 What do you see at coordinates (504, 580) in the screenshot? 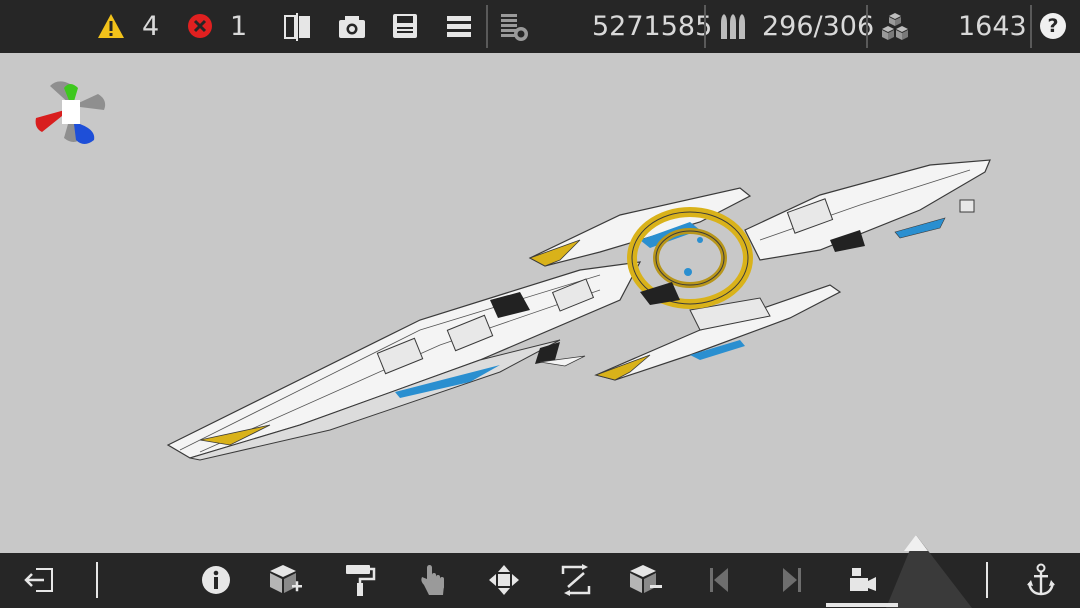
I see `move-arrows-icon` at bounding box center [504, 580].